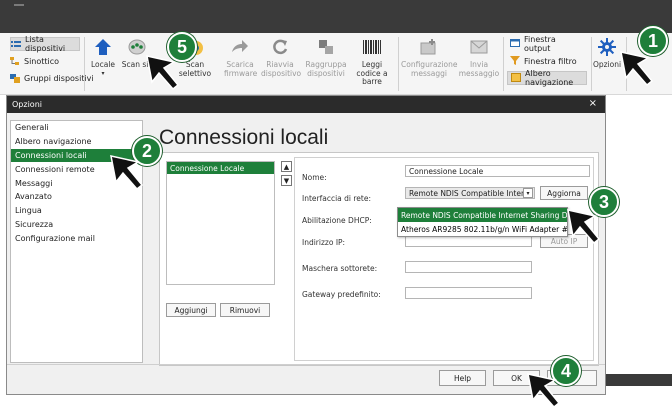  I want to click on configurazione-messaggi-button: Configurazione messaggi, so click(429, 57).